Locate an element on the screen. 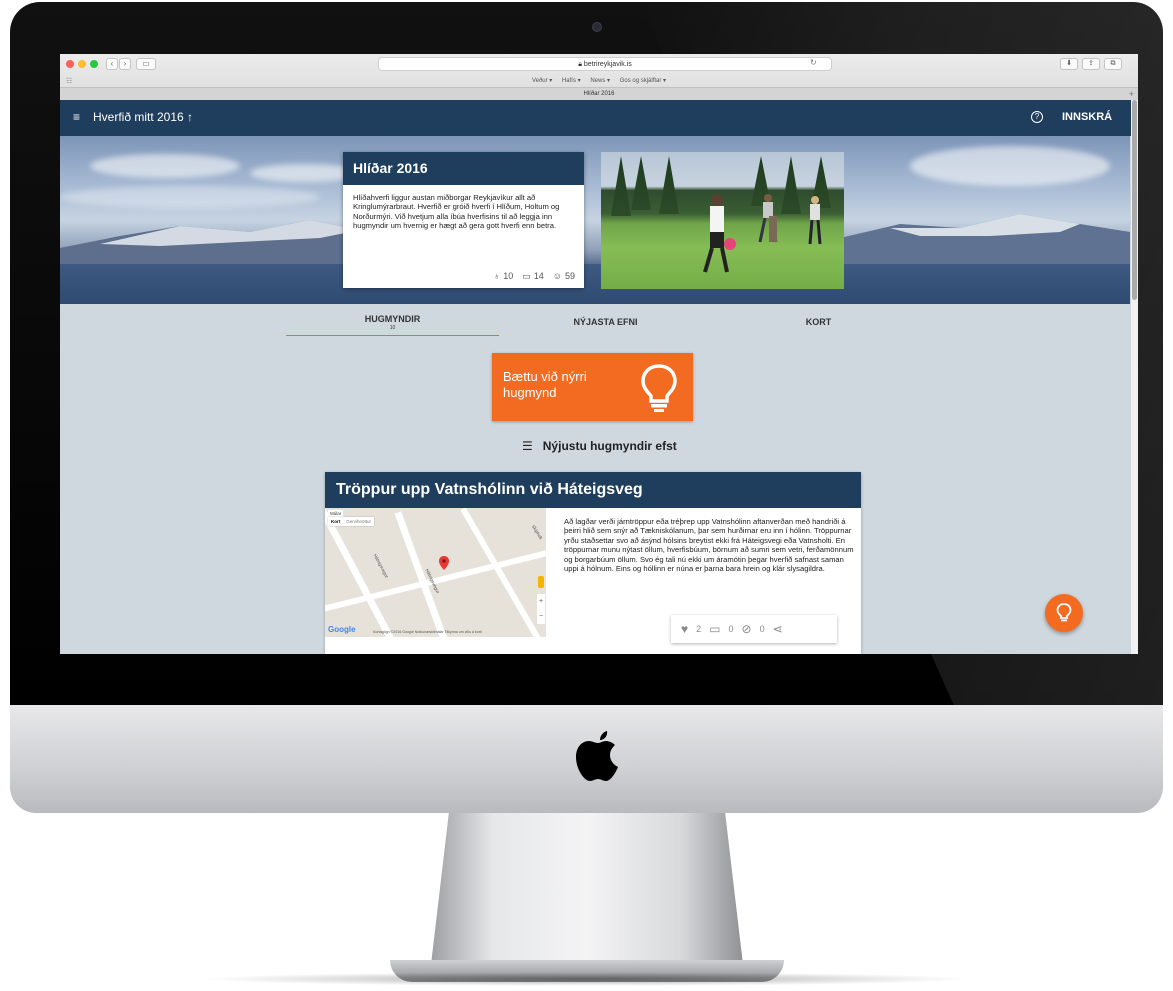 The height and width of the screenshot is (991, 1173). mountains-image is located at coordinates (595, 240).